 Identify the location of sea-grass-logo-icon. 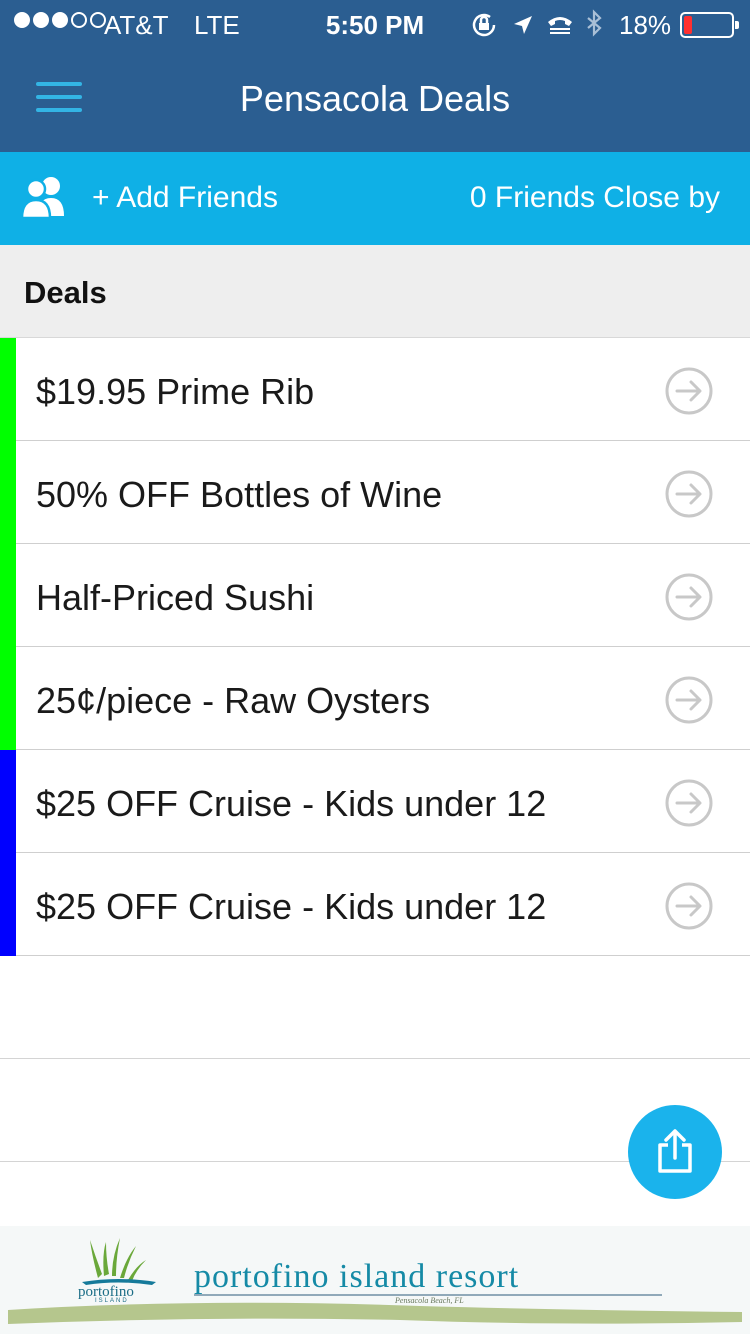
(118, 1259).